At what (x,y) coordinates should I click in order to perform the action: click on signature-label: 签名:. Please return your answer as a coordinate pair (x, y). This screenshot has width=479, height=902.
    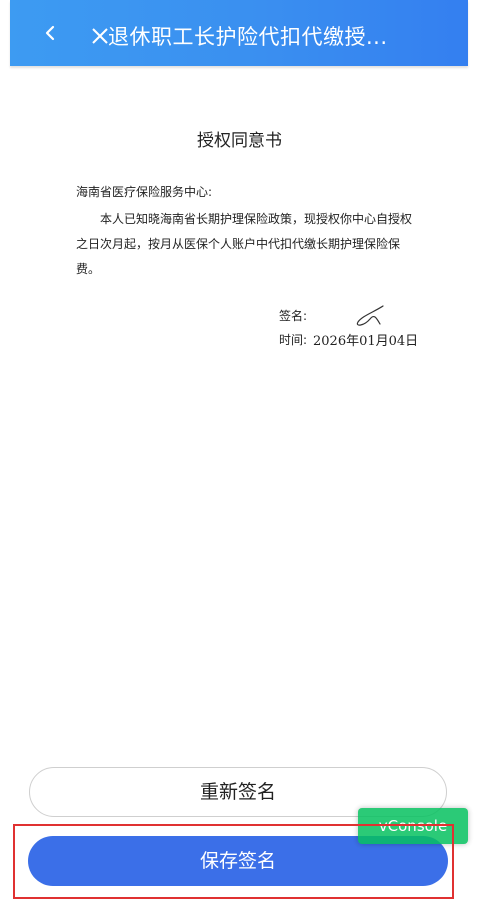
    Looking at the image, I should click on (293, 316).